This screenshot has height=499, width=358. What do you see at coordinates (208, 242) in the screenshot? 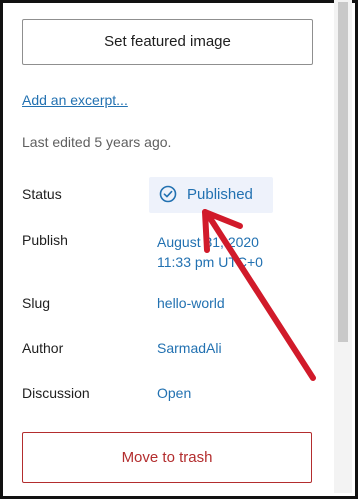
I see `publish-date-line: August 31, 2020` at bounding box center [208, 242].